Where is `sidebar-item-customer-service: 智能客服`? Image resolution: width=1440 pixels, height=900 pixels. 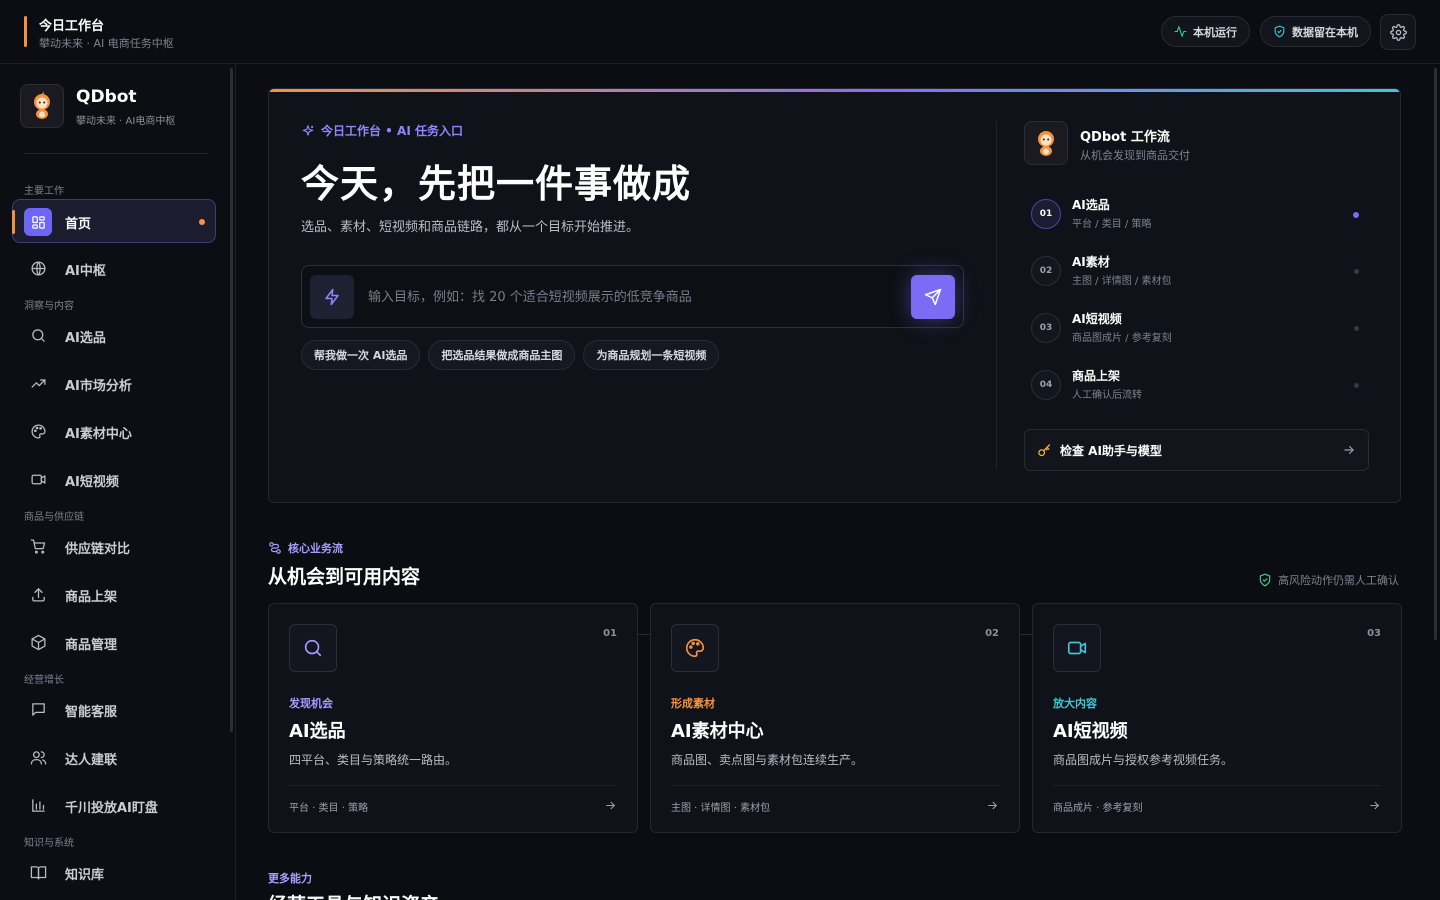
sidebar-item-customer-service: 智能客服 is located at coordinates (114, 710).